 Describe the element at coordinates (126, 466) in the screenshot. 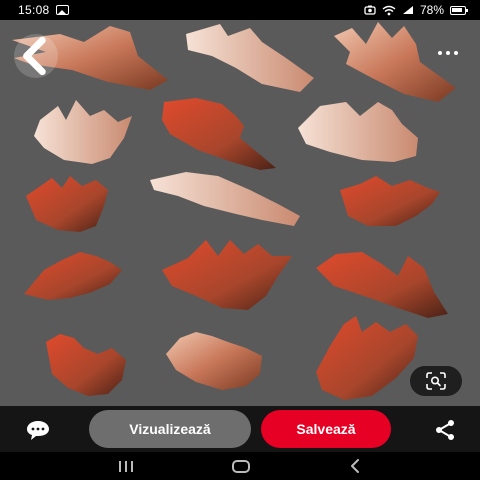

I see `recent-apps-icon` at that location.